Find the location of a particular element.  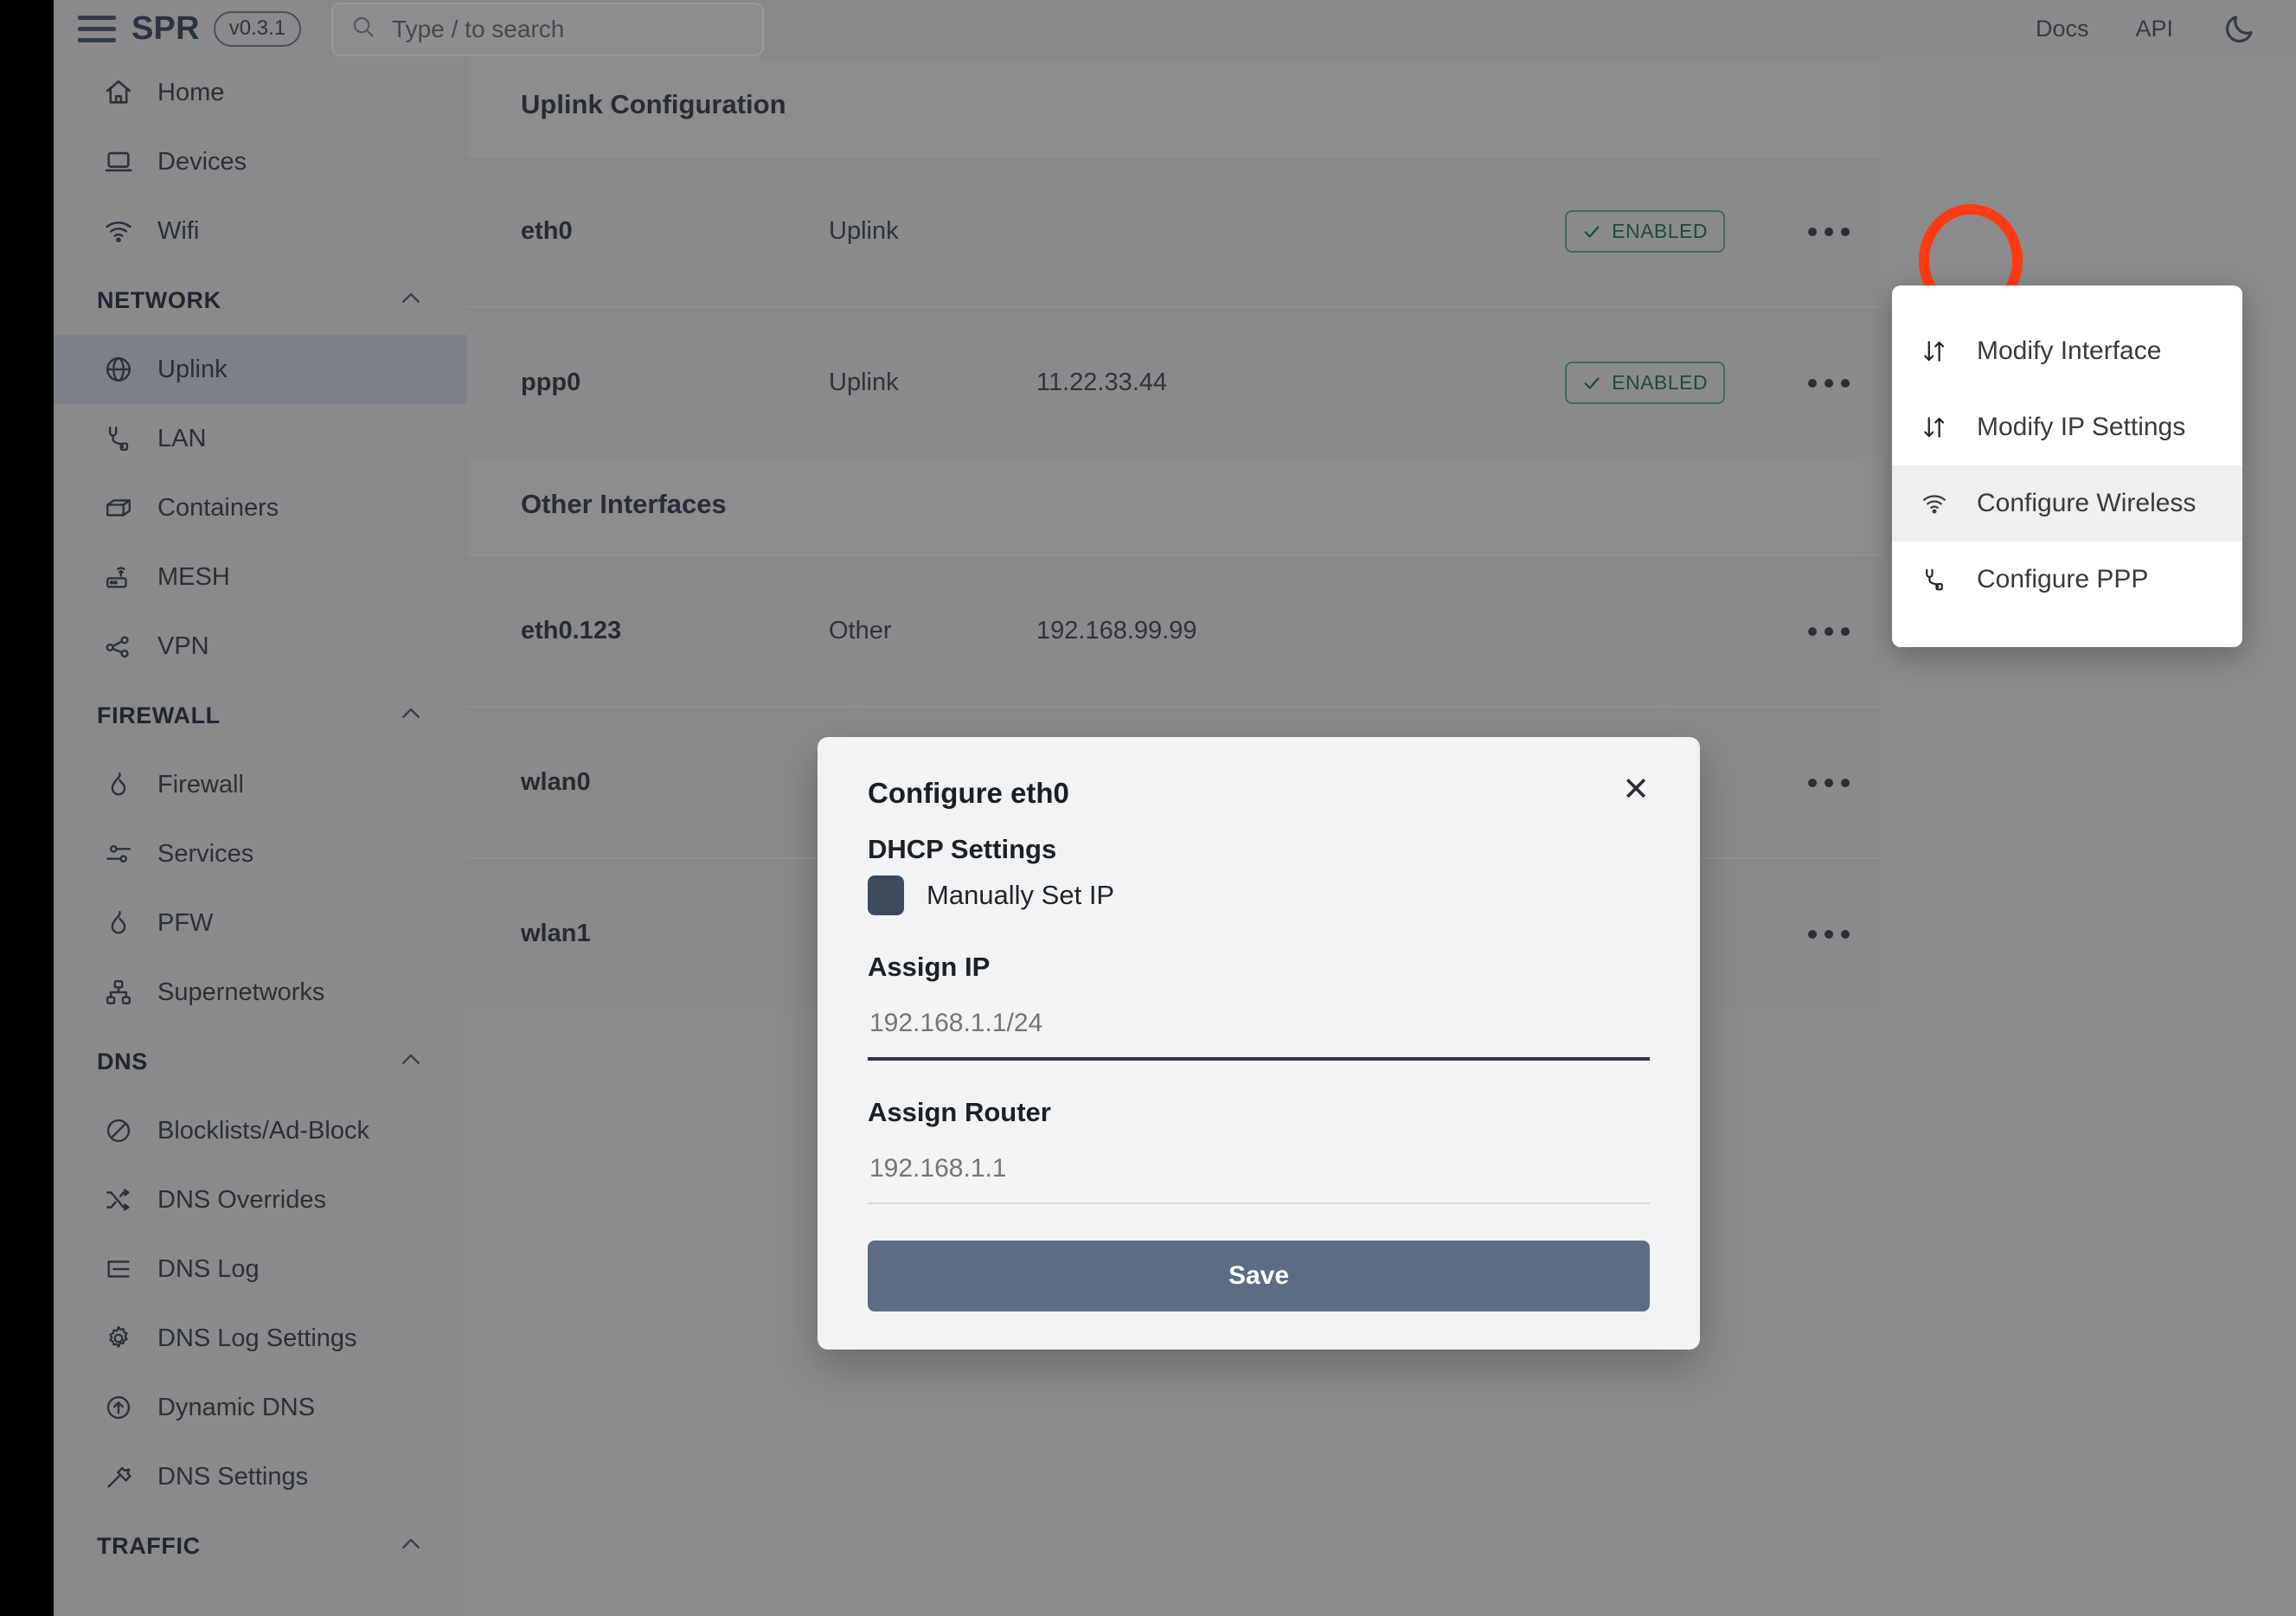

search-icon is located at coordinates (363, 29).